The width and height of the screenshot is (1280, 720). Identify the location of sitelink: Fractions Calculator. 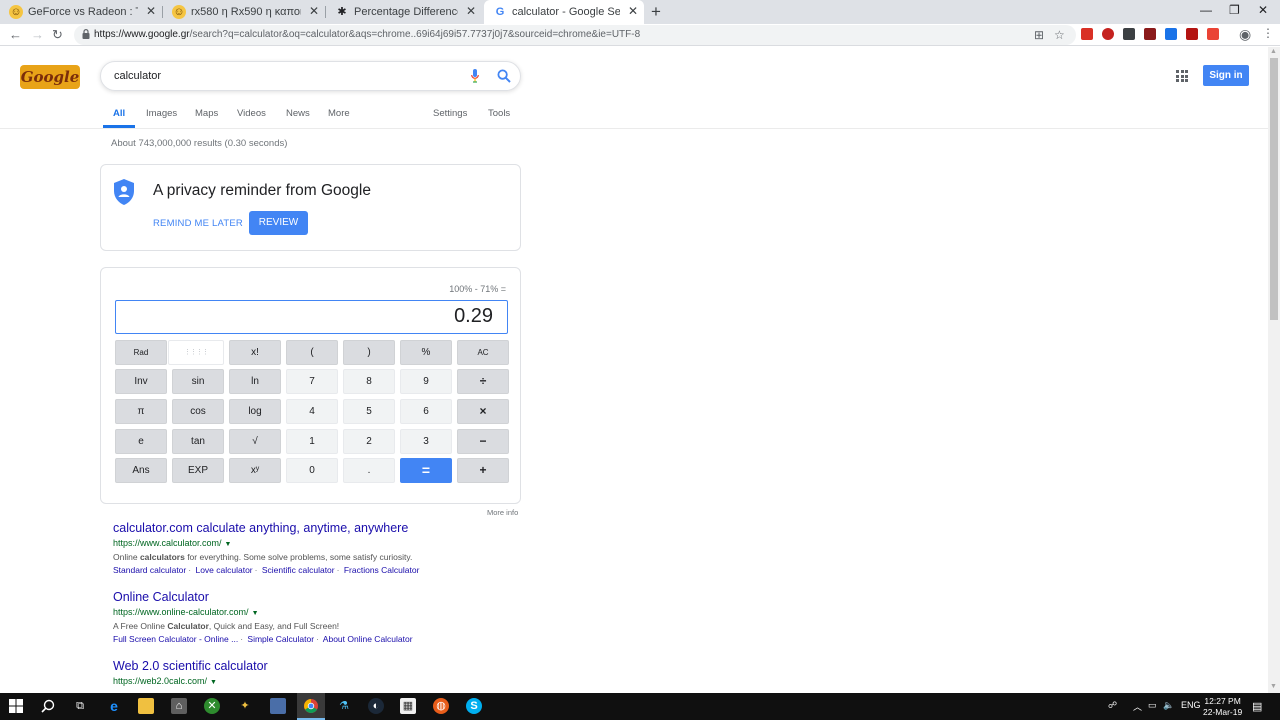
(382, 570).